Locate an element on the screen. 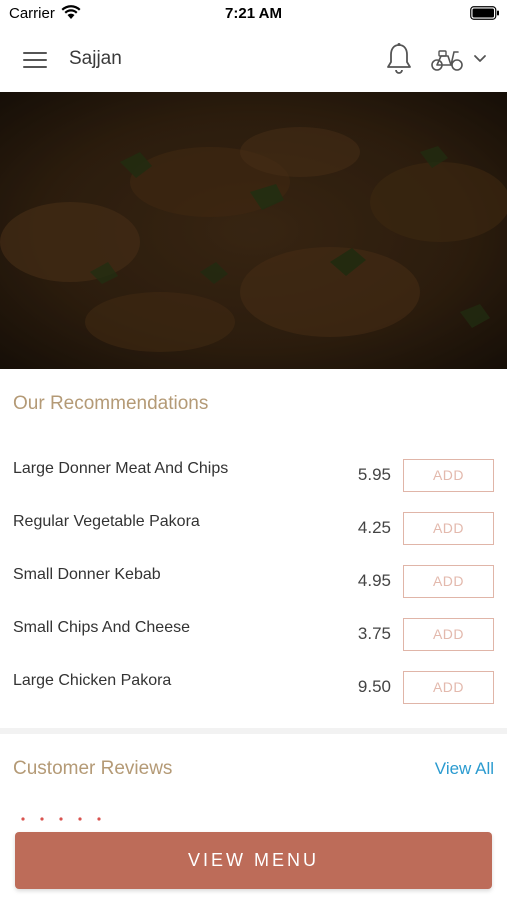 This screenshot has width=507, height=900. list-item: Regular Vegetable Pakora 4.25 ADD is located at coordinates (253, 527).